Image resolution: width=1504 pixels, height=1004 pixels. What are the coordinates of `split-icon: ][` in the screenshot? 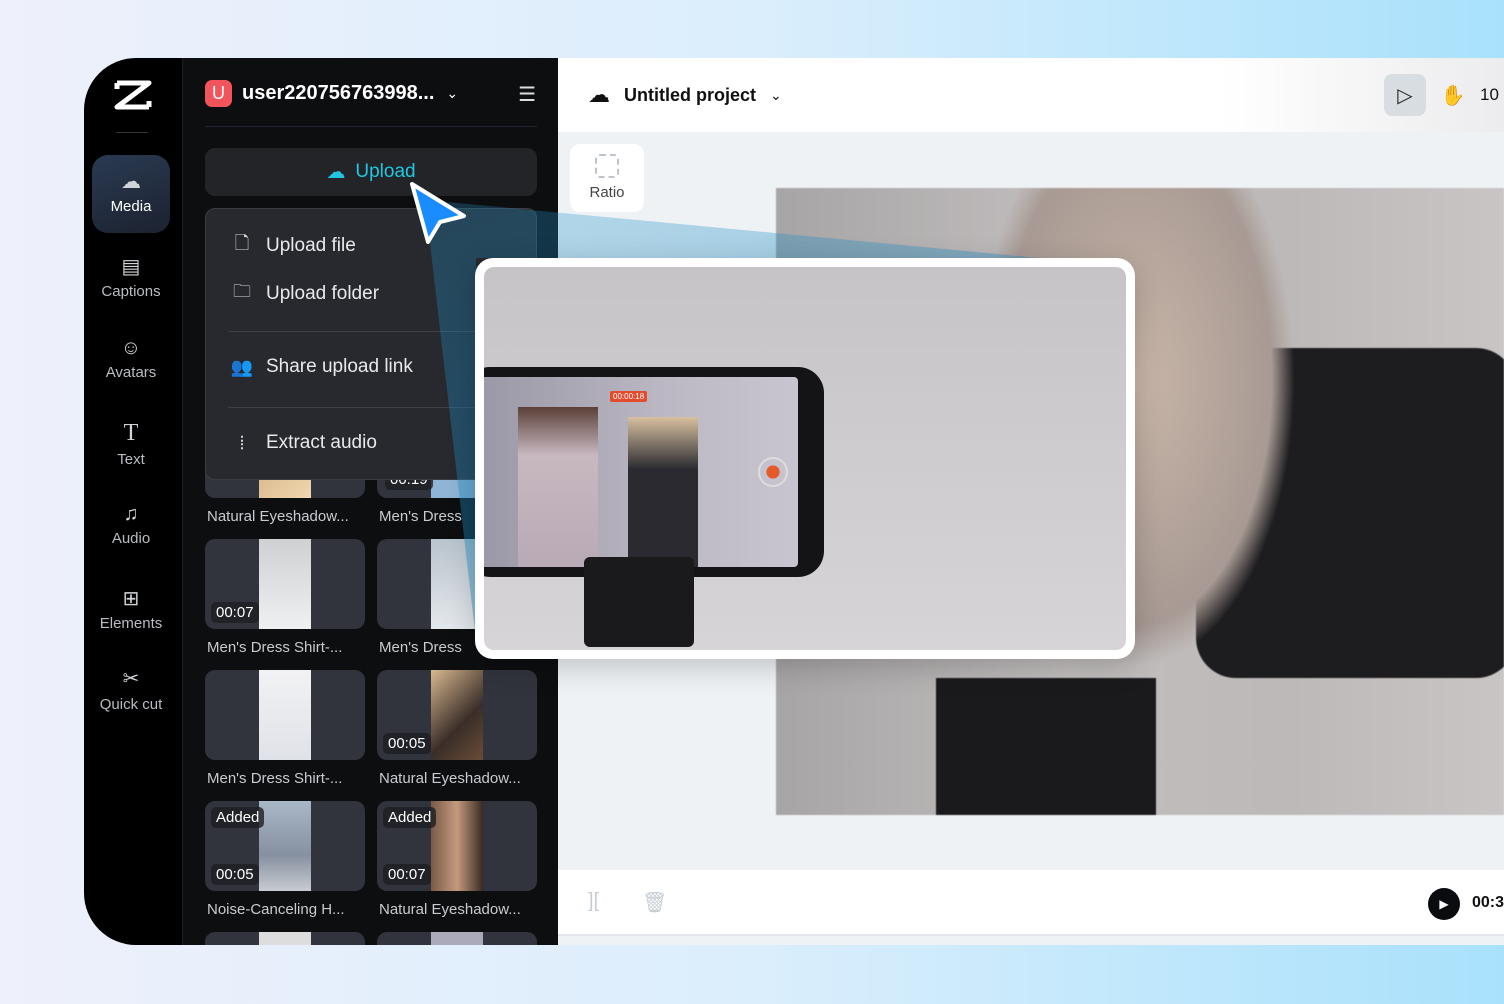 It's located at (593, 901).